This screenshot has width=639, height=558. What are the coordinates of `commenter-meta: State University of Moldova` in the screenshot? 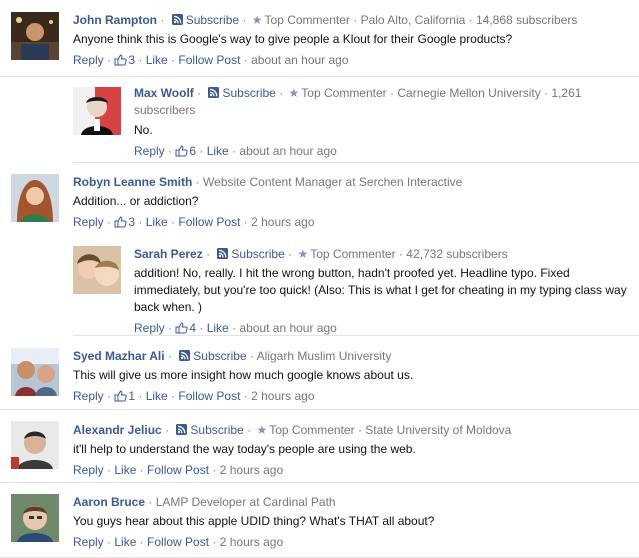 It's located at (438, 430).